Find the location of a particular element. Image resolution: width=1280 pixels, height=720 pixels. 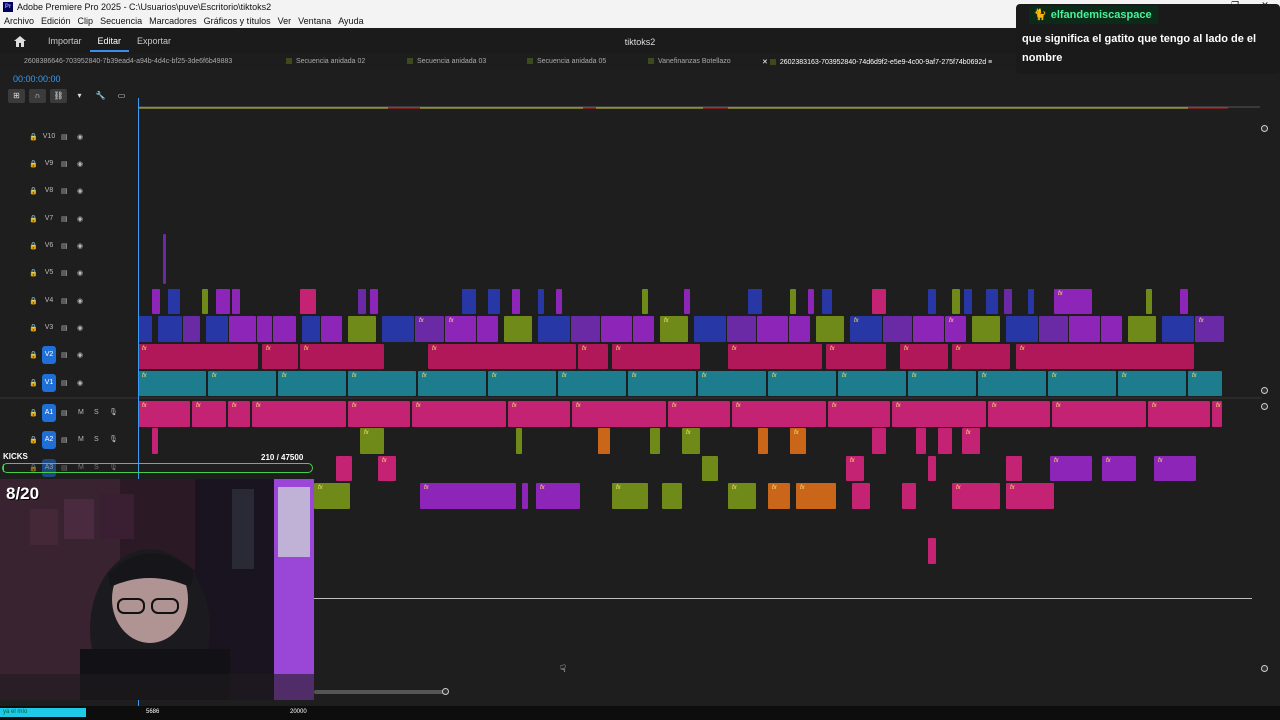

menu-archivo: Archivo is located at coordinates (19, 21).